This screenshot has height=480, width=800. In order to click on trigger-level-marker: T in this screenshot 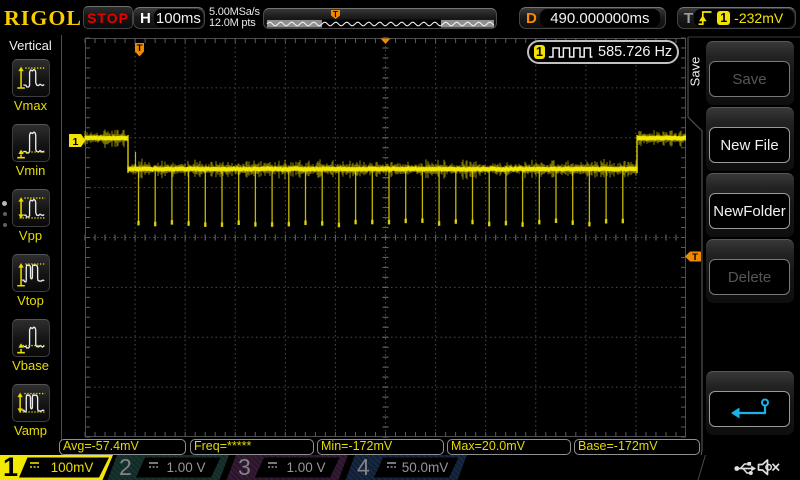, I will do `click(693, 256)`.